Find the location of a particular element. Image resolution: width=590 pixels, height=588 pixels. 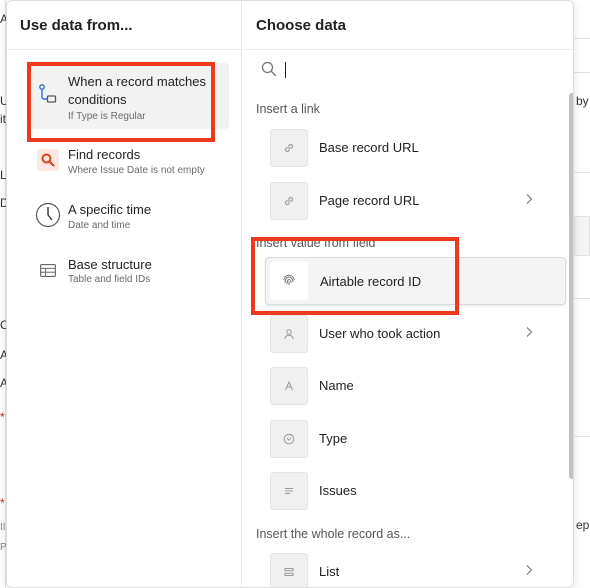

section-label-link: Insert a link is located at coordinates (288, 109).